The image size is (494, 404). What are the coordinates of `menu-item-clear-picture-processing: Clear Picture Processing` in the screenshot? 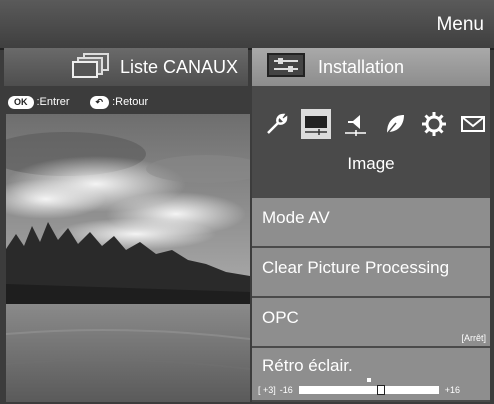 It's located at (371, 272).